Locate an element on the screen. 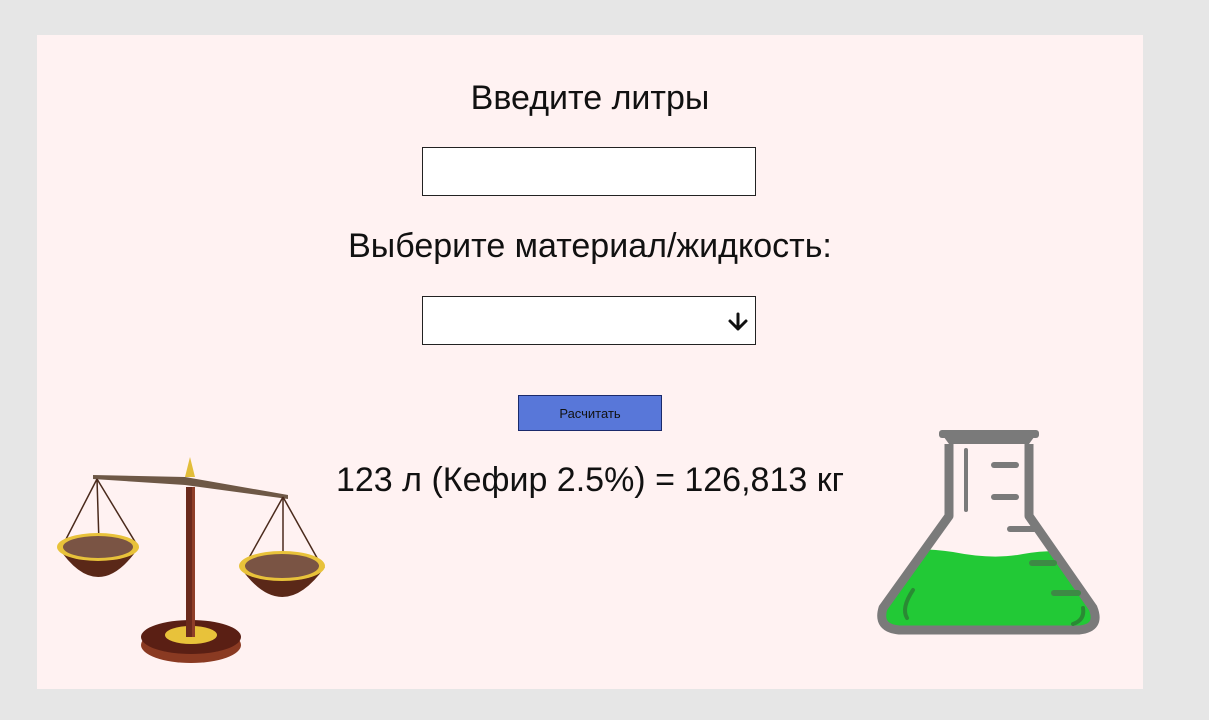  material-heading: Выберите материал/жидкость: is located at coordinates (590, 246).